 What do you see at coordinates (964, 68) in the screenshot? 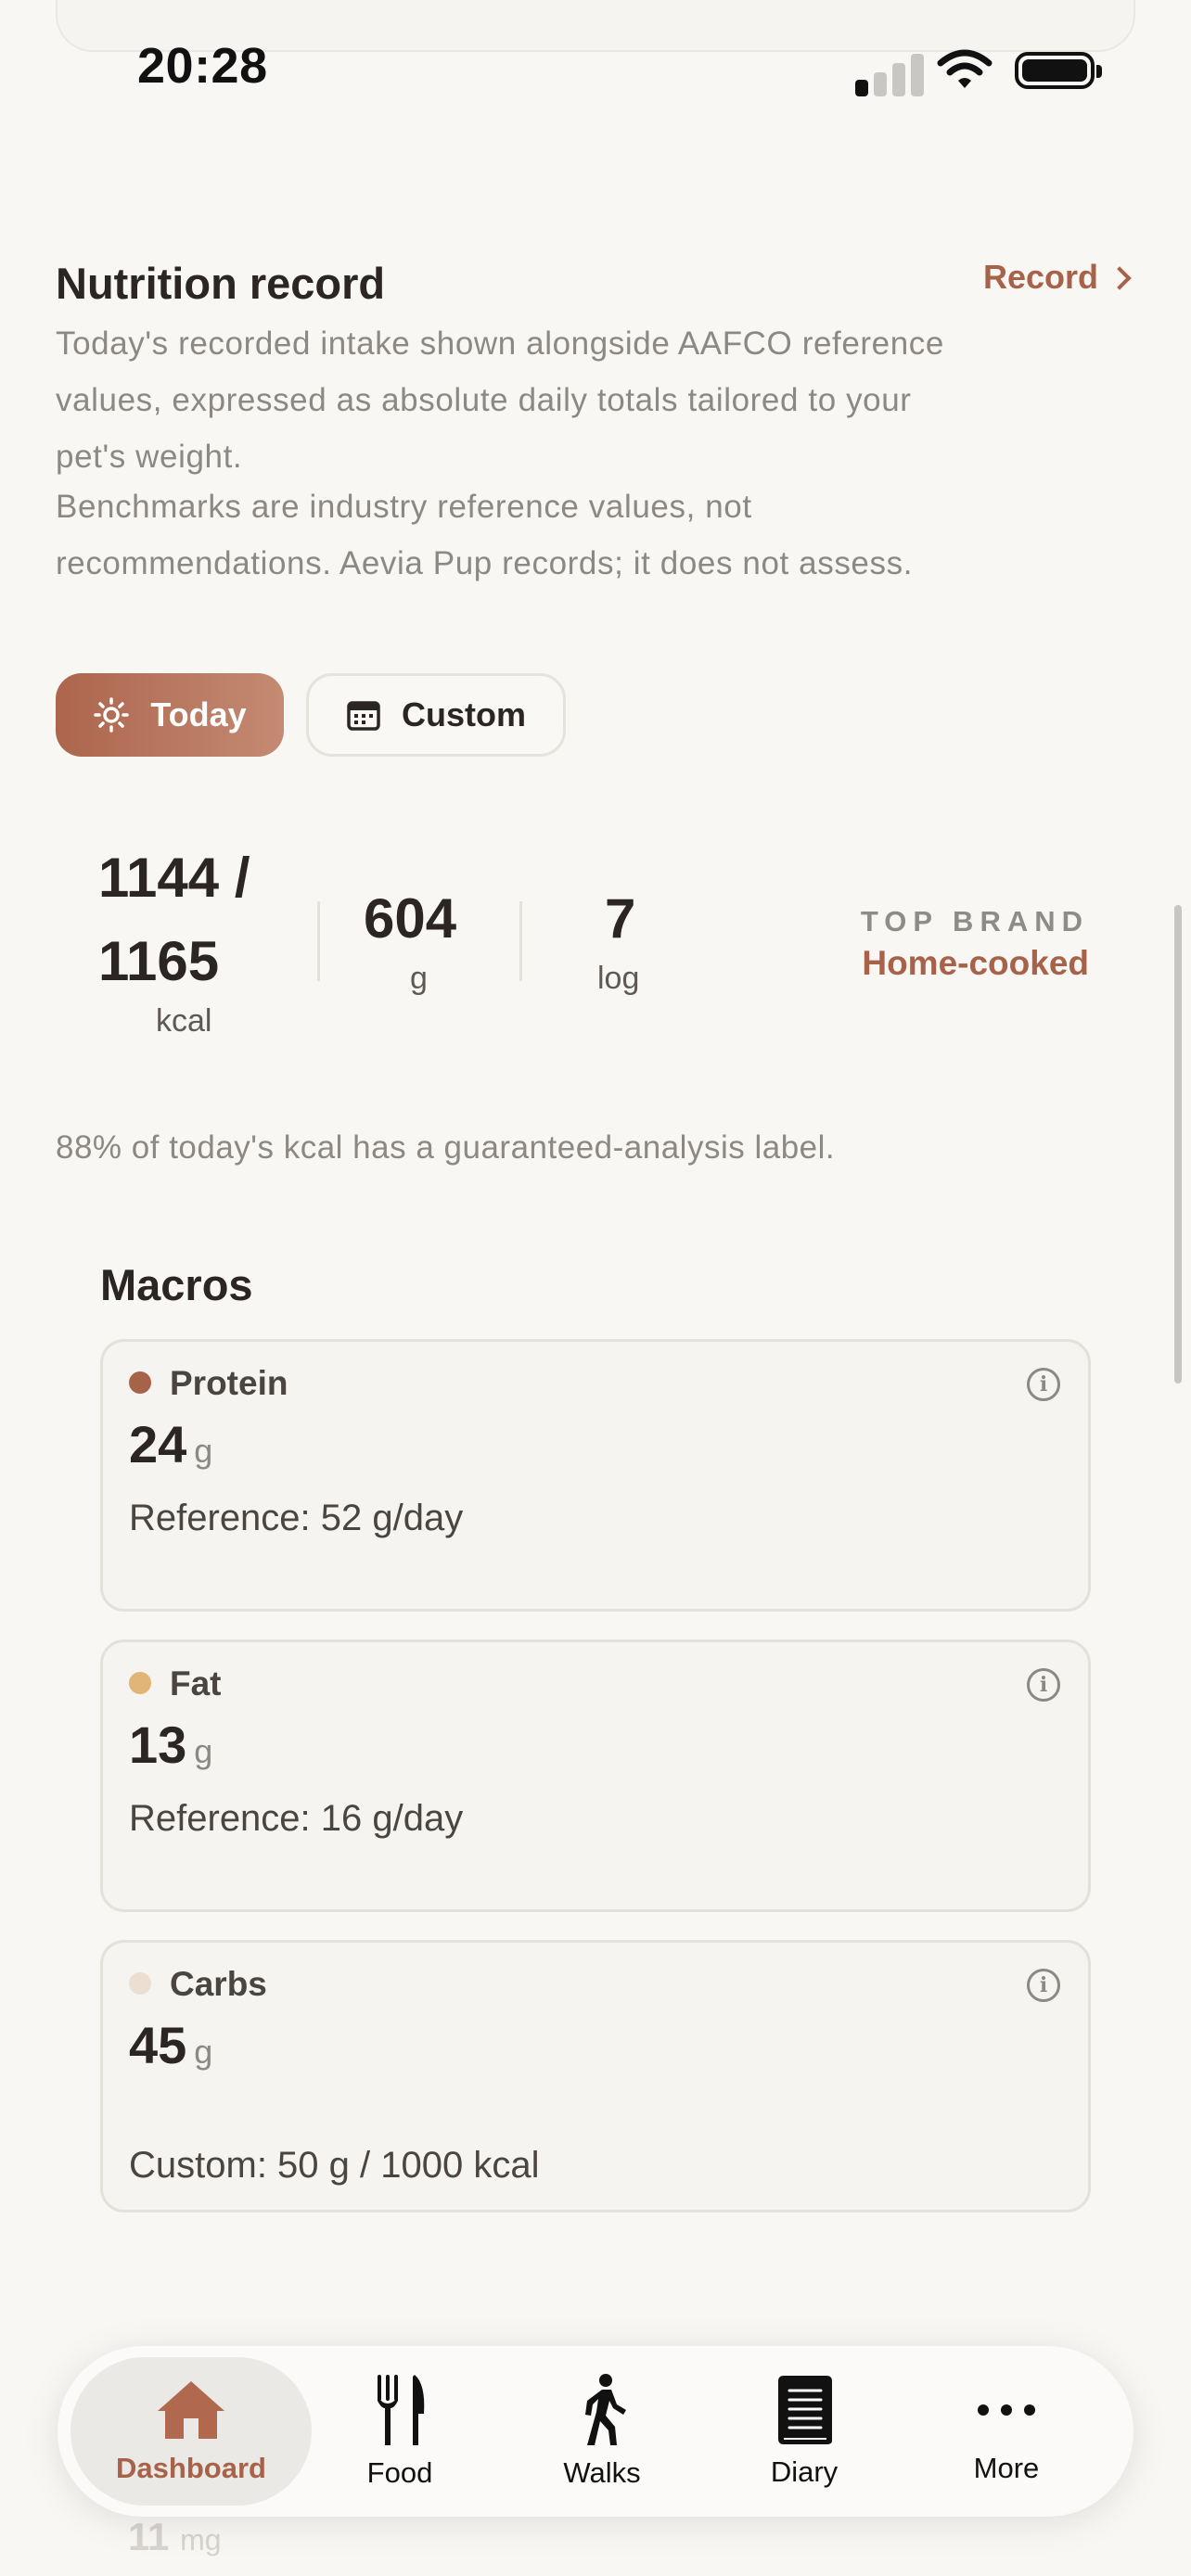
I see `wifi-icon` at bounding box center [964, 68].